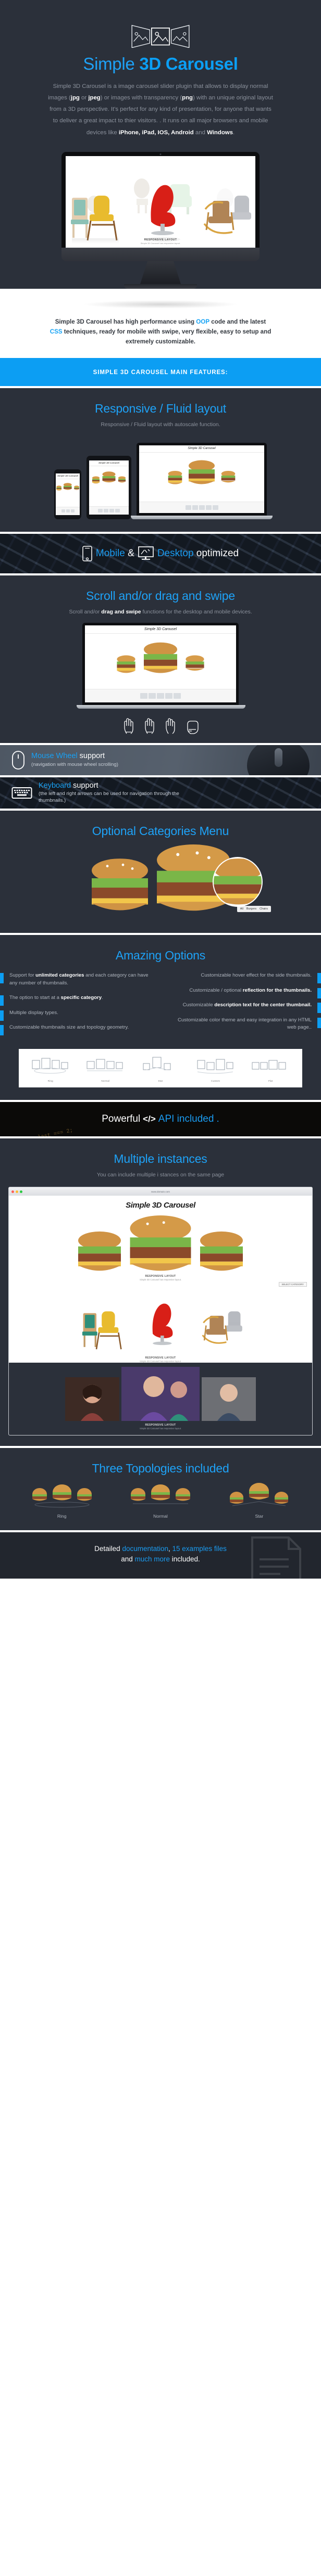  Describe the element at coordinates (108, 1549) in the screenshot. I see `footer-text-1: Detailed` at that location.